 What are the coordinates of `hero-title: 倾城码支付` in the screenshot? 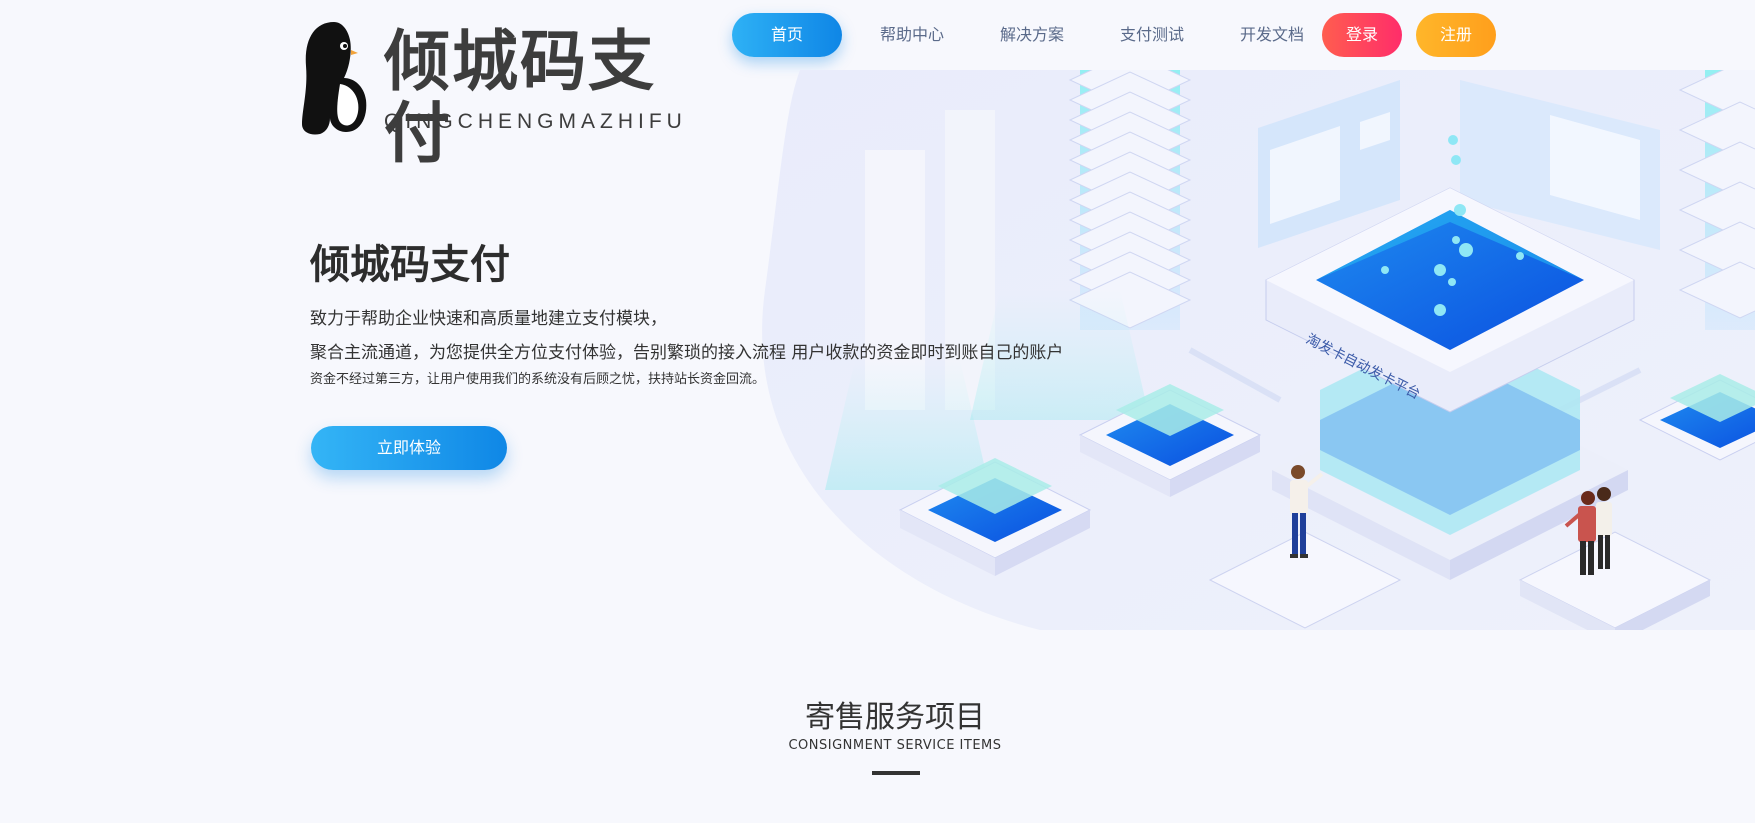 It's located at (410, 265).